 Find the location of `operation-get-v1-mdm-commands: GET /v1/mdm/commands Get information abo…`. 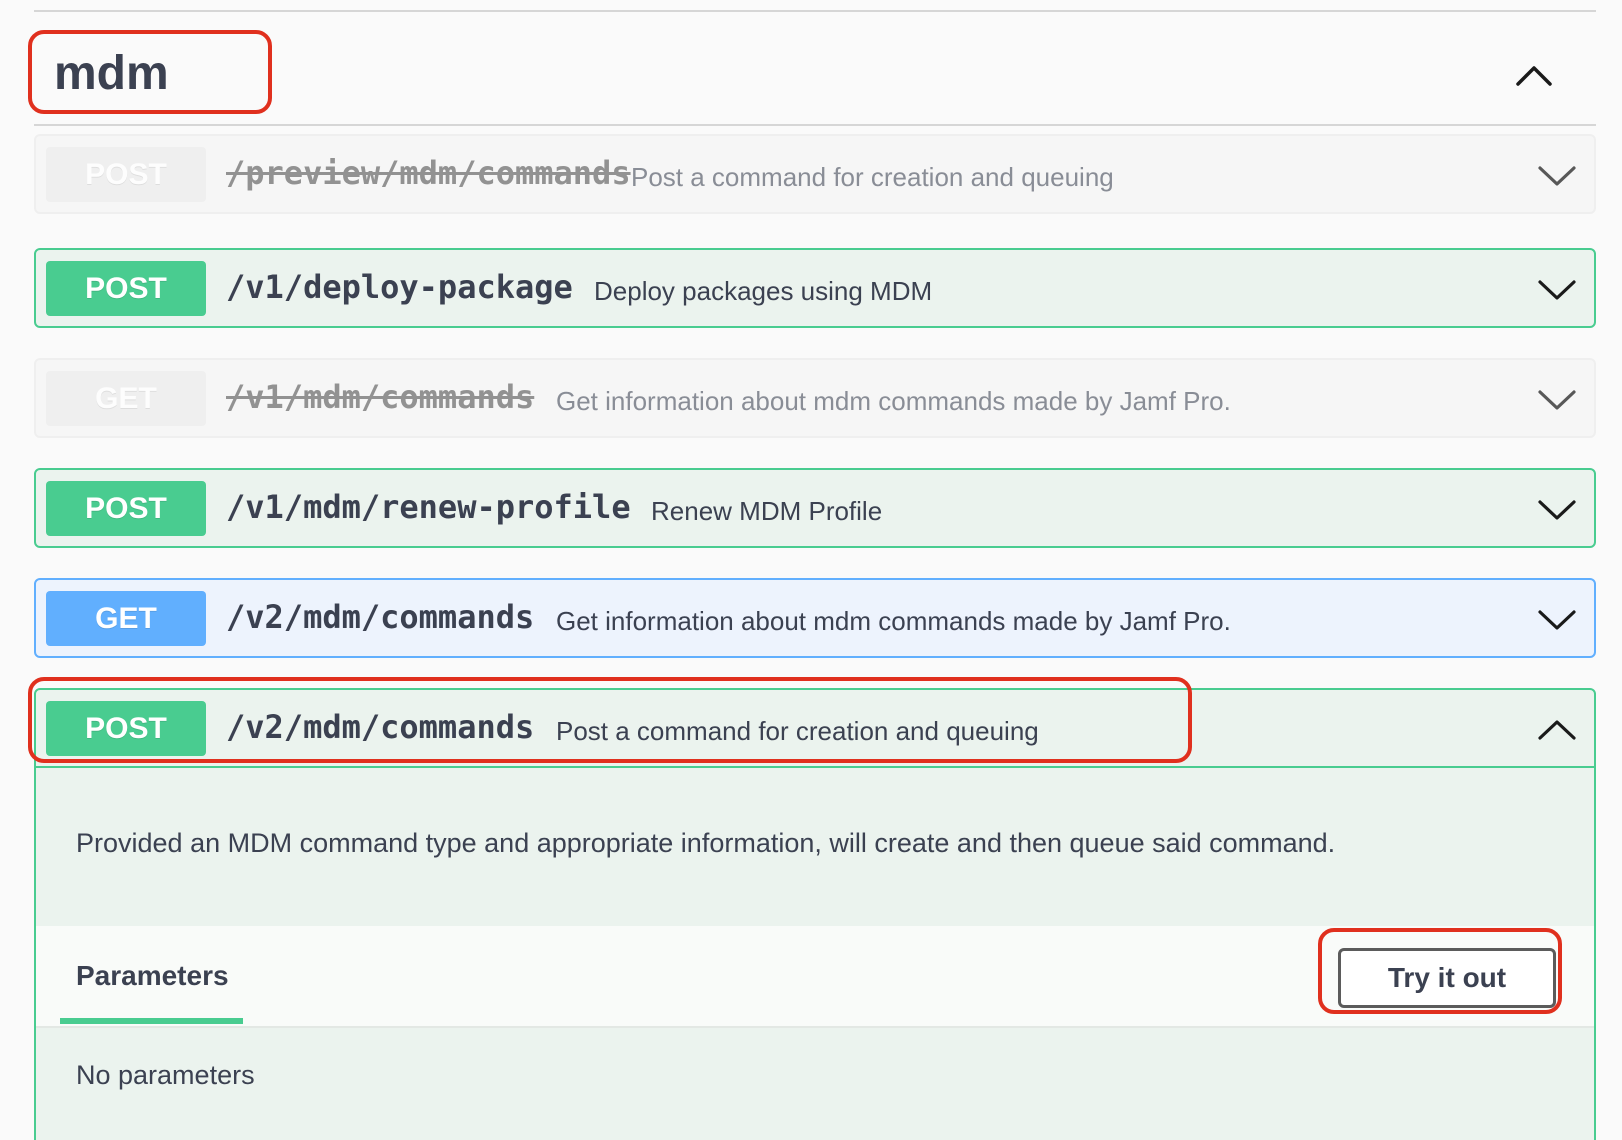

operation-get-v1-mdm-commands: GET /v1/mdm/commands Get information abo… is located at coordinates (815, 398).